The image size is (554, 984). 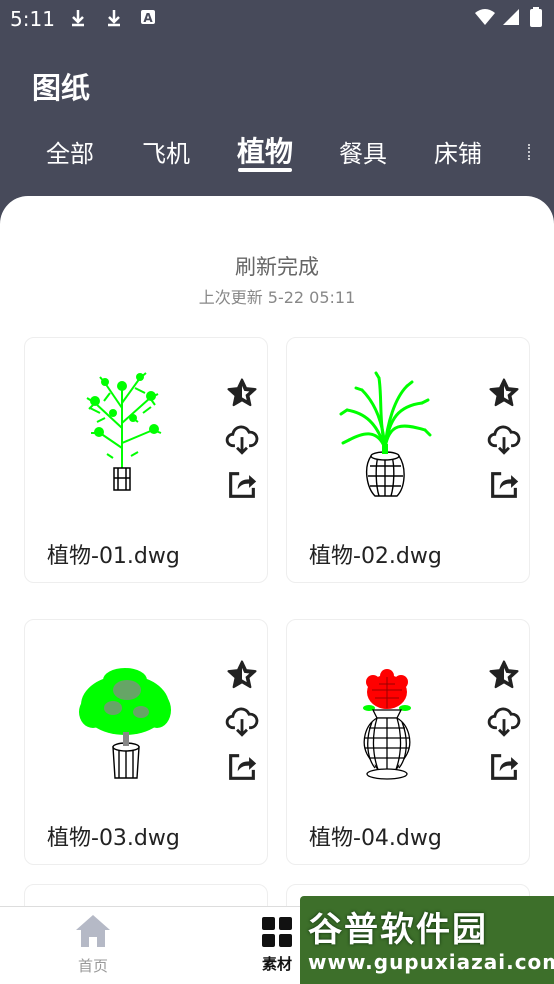 What do you see at coordinates (387, 724) in the screenshot?
I see `plant-04-thumbnail` at bounding box center [387, 724].